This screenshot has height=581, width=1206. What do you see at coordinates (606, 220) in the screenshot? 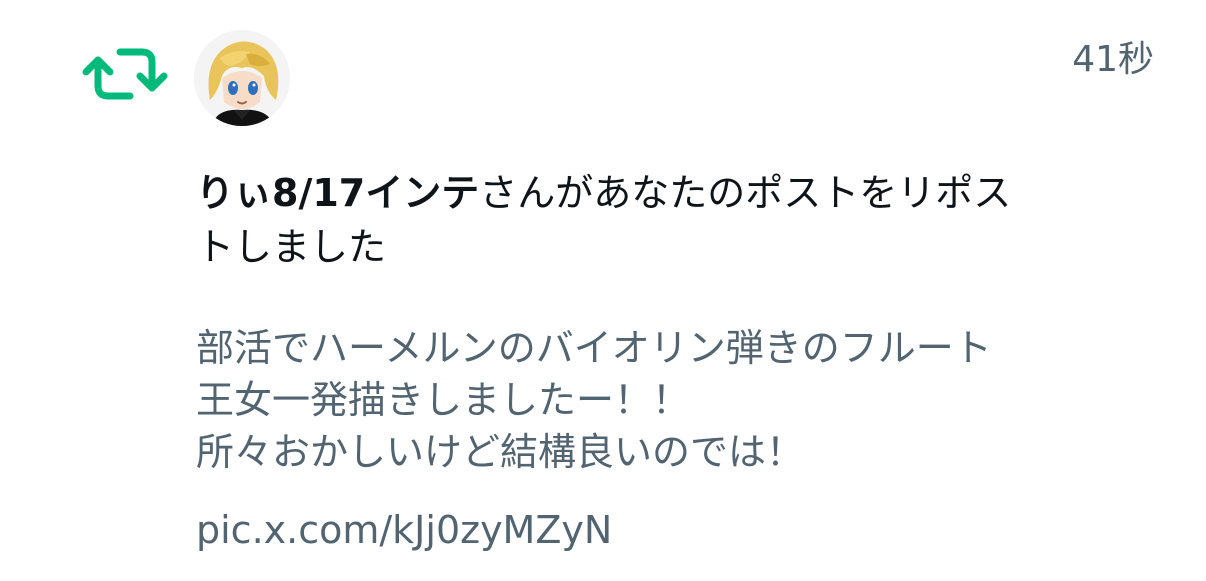
I see `repost-message: りぃ8/17インテさんがあなたのポストをリポストしました` at bounding box center [606, 220].